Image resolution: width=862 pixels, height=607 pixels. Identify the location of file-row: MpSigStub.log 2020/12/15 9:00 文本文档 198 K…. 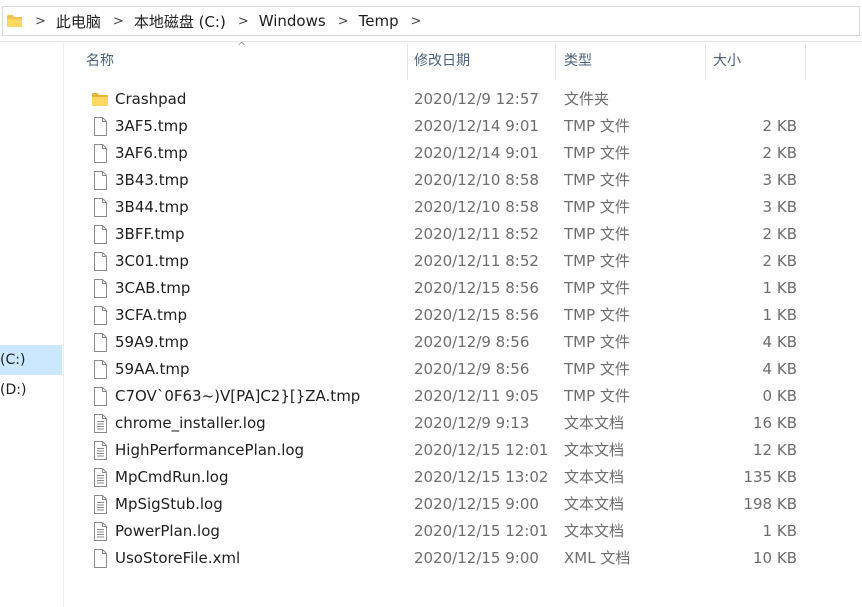
(458, 504).